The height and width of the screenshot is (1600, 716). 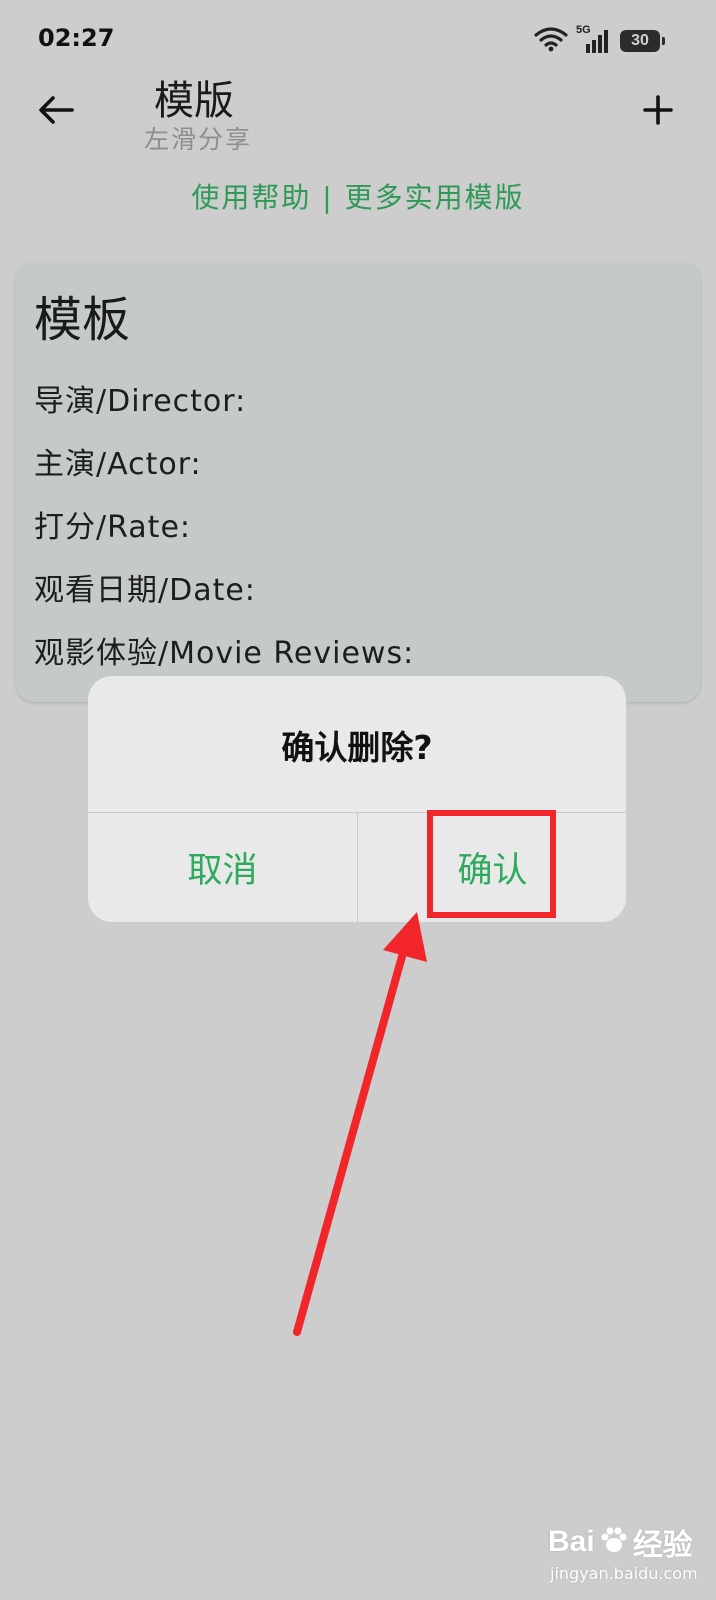 I want to click on card-line-rate: 打分/Rate:, so click(x=113, y=527).